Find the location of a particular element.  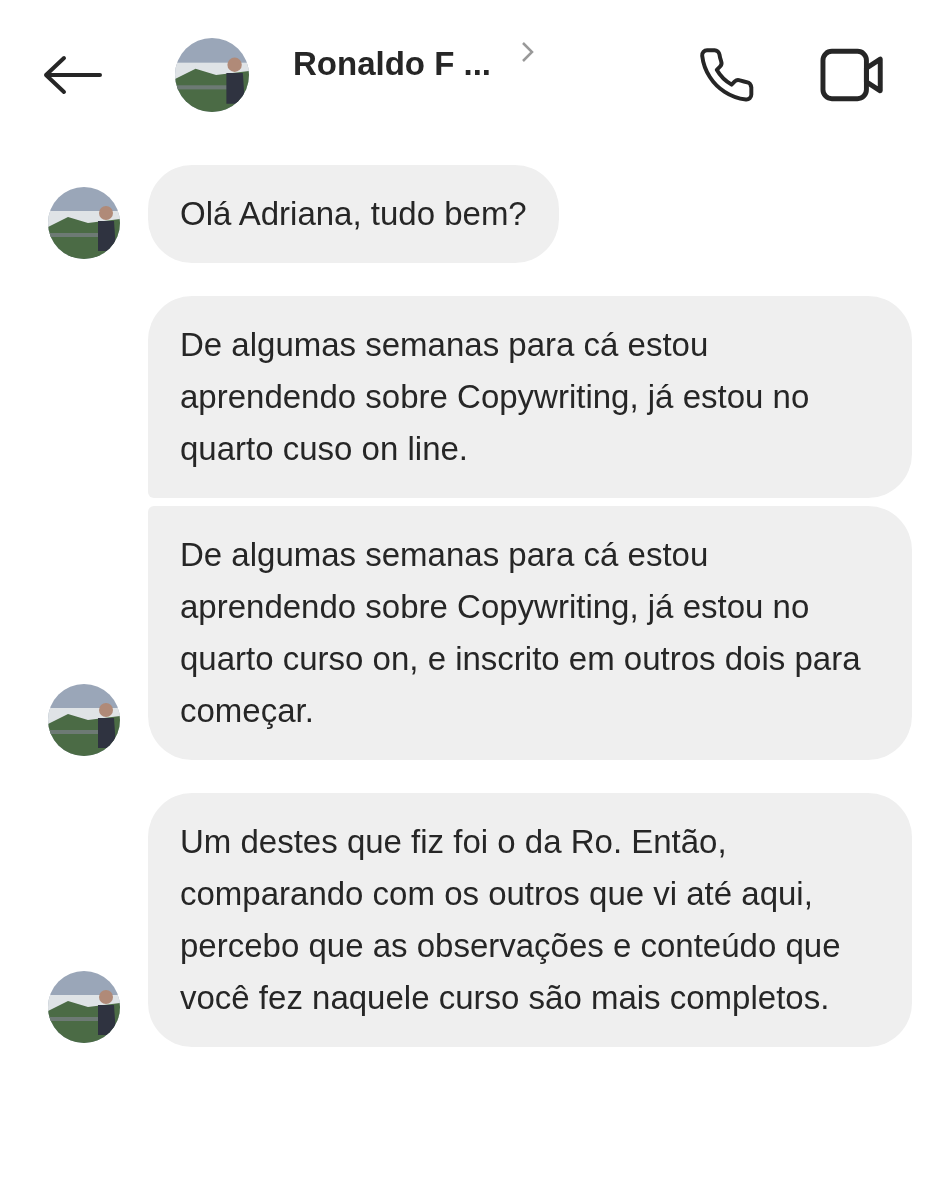

chevron-right-icon is located at coordinates (528, 52).